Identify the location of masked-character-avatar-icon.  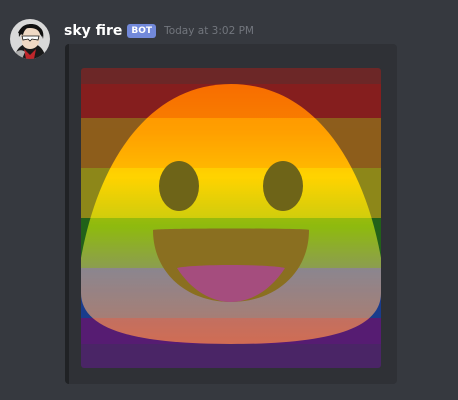
(30, 39).